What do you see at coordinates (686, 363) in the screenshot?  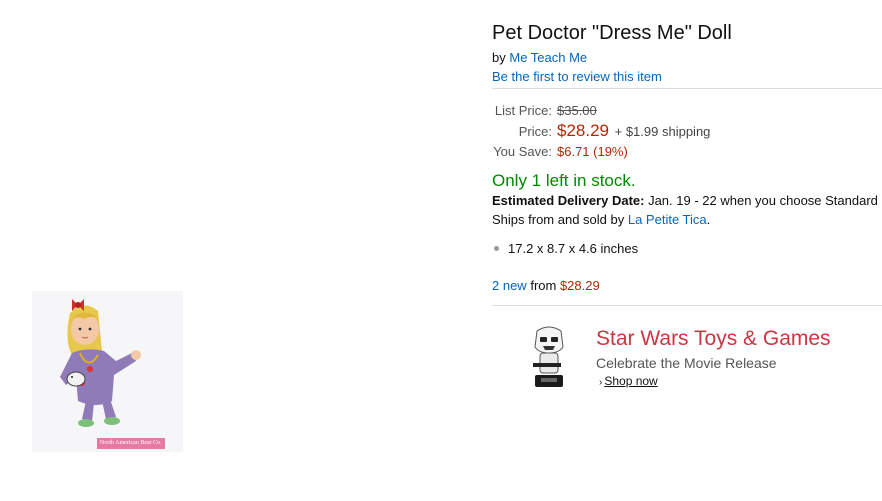 I see `ad-subtitle: Celebrate the Movie Release` at bounding box center [686, 363].